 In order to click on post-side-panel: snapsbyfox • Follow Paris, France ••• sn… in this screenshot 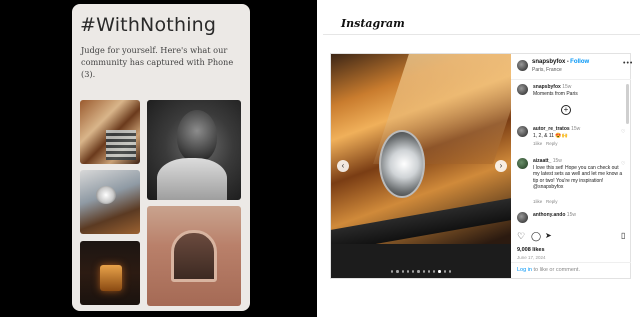, I will do `click(571, 166)`.